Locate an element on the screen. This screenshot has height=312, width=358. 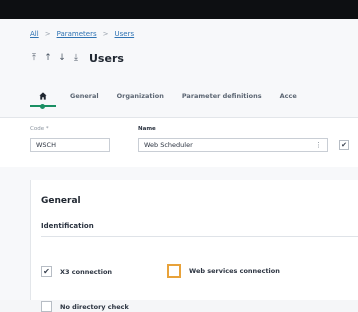
page-title: Users is located at coordinates (106, 58).